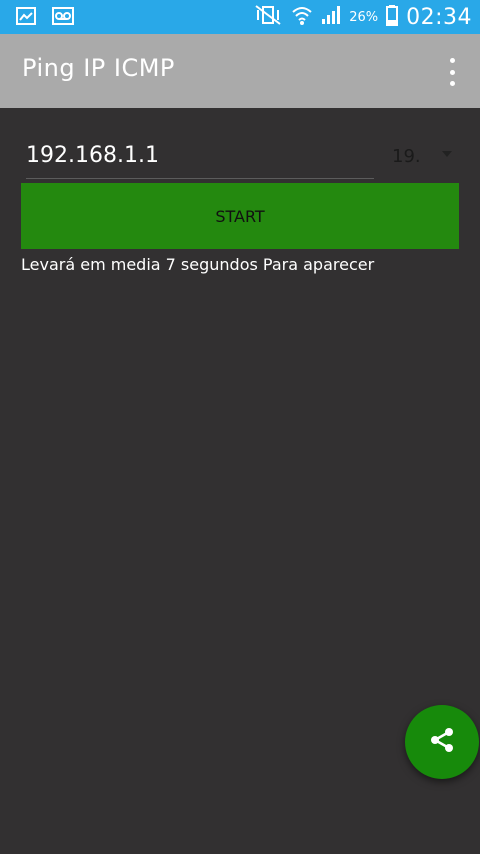  I want to click on battery-icon, so click(392, 17).